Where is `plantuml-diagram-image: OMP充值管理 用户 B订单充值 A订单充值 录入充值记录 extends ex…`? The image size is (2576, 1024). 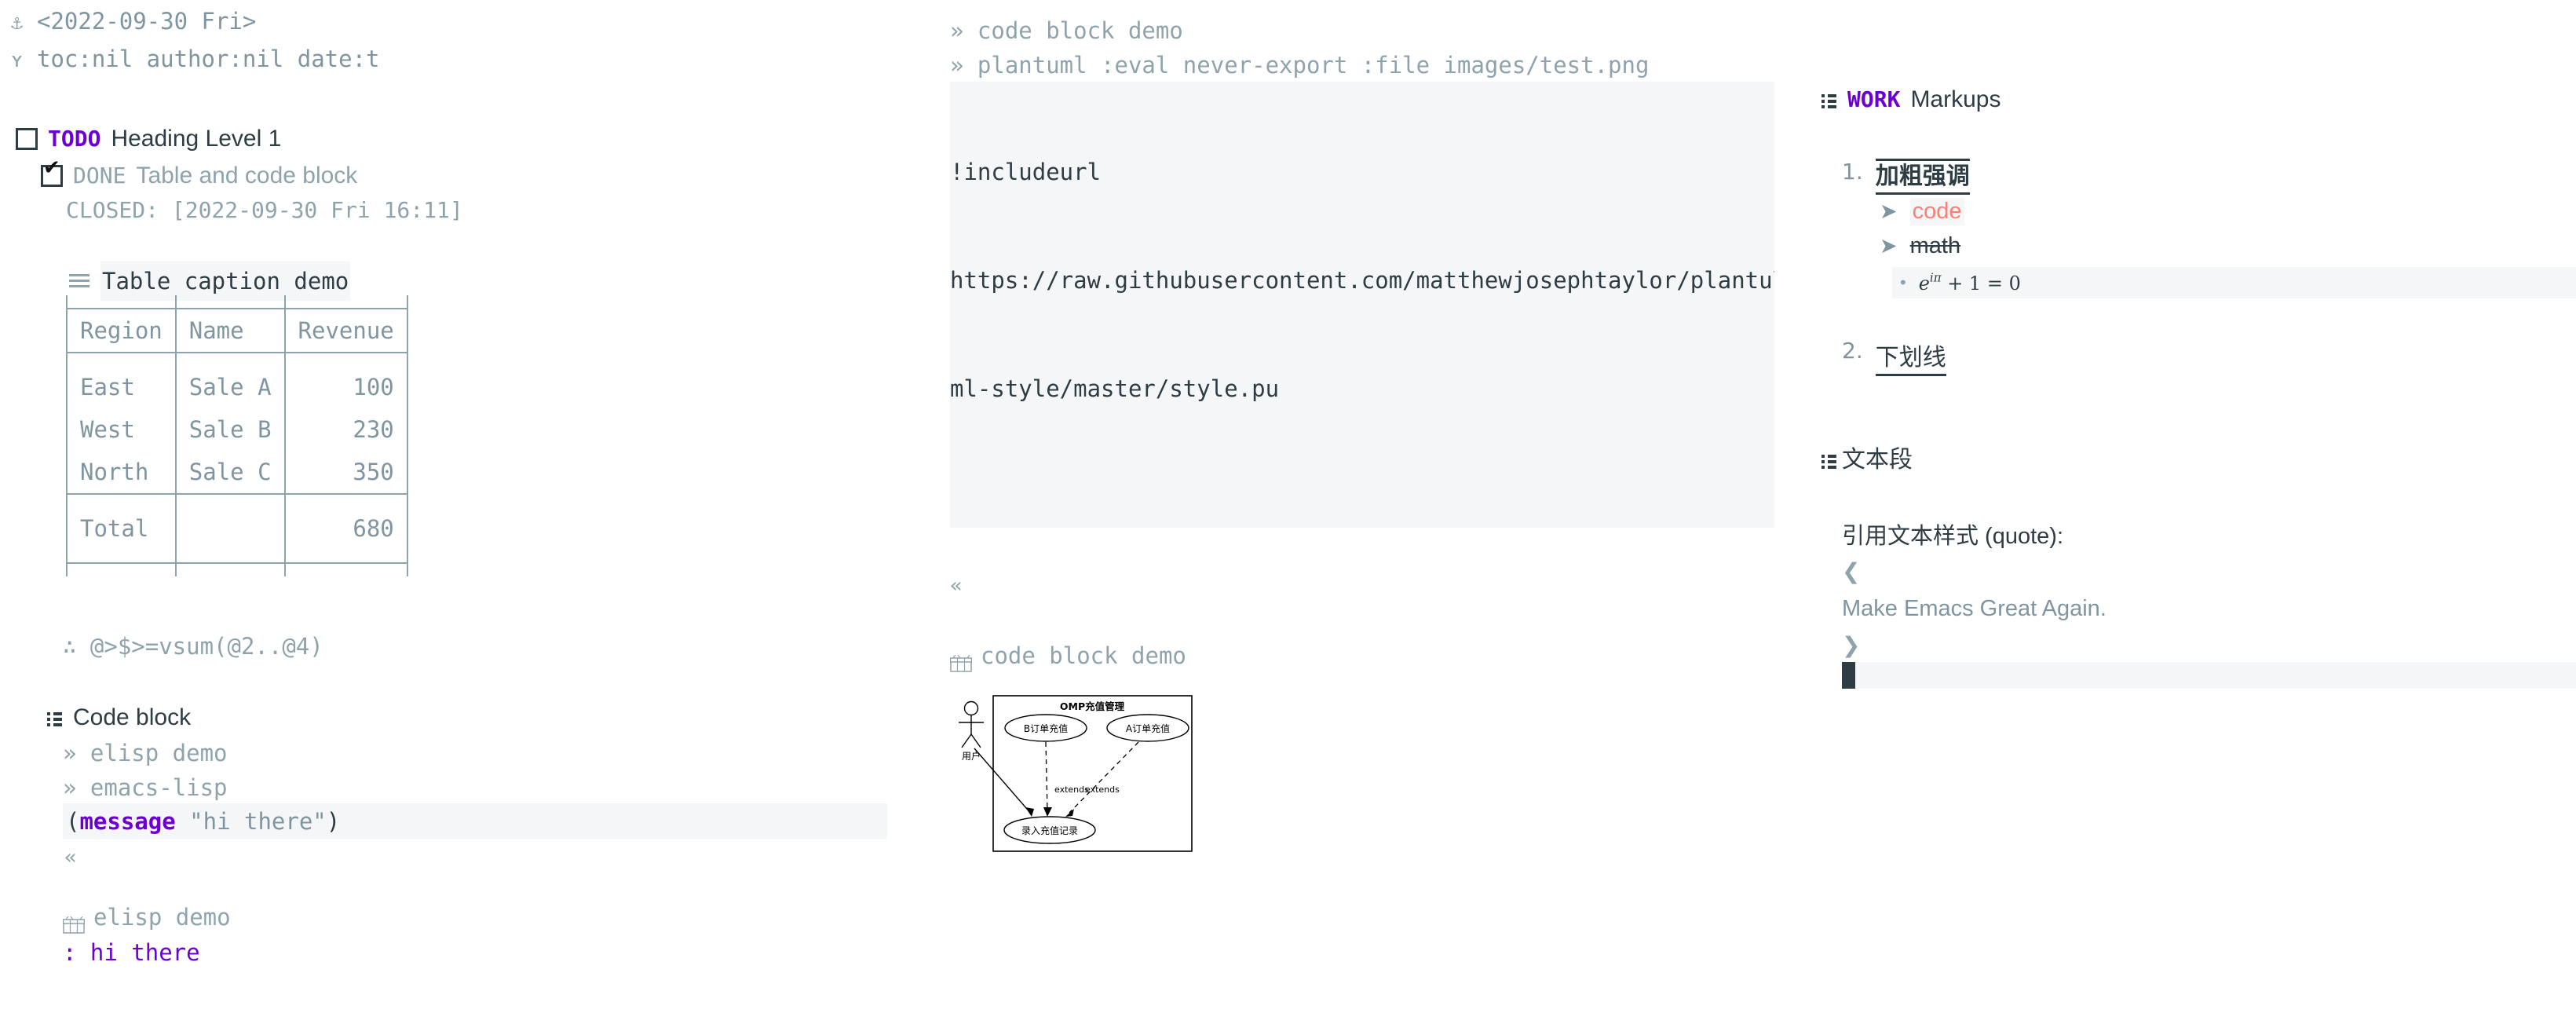
plantuml-diagram-image: OMP充值管理 用户 B订单充值 A订单充值 录入充值记录 extends ex… is located at coordinates (1075, 776).